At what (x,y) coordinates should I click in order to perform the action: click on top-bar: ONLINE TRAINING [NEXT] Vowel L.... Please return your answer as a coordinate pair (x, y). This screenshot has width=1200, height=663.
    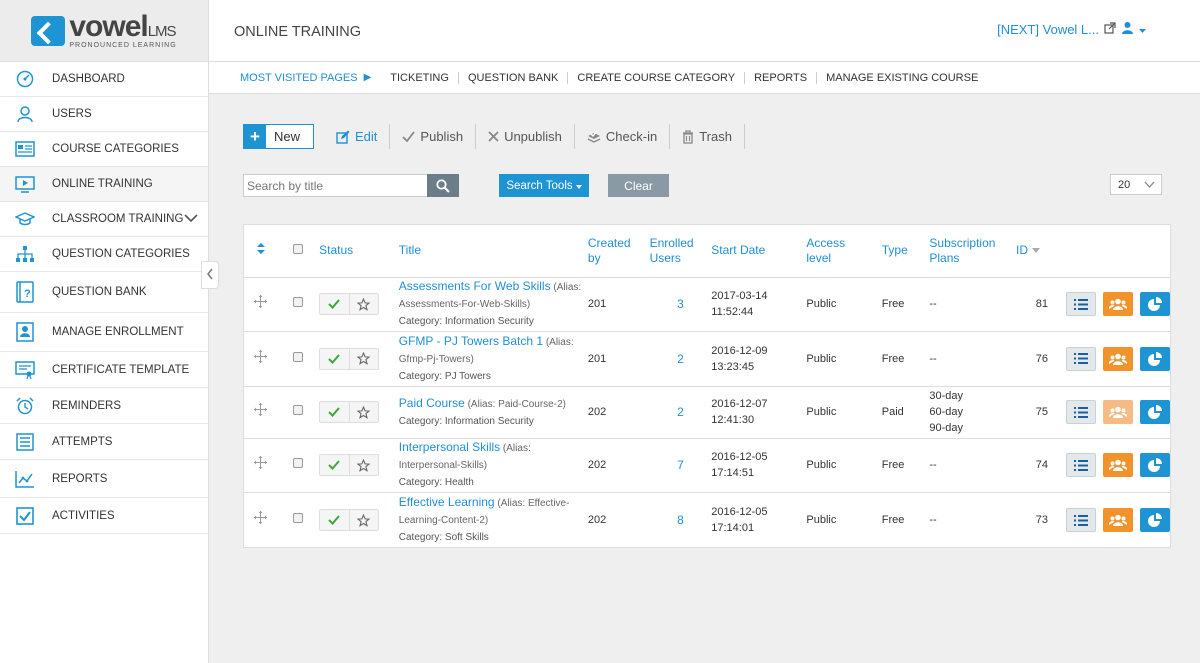
    Looking at the image, I should click on (704, 31).